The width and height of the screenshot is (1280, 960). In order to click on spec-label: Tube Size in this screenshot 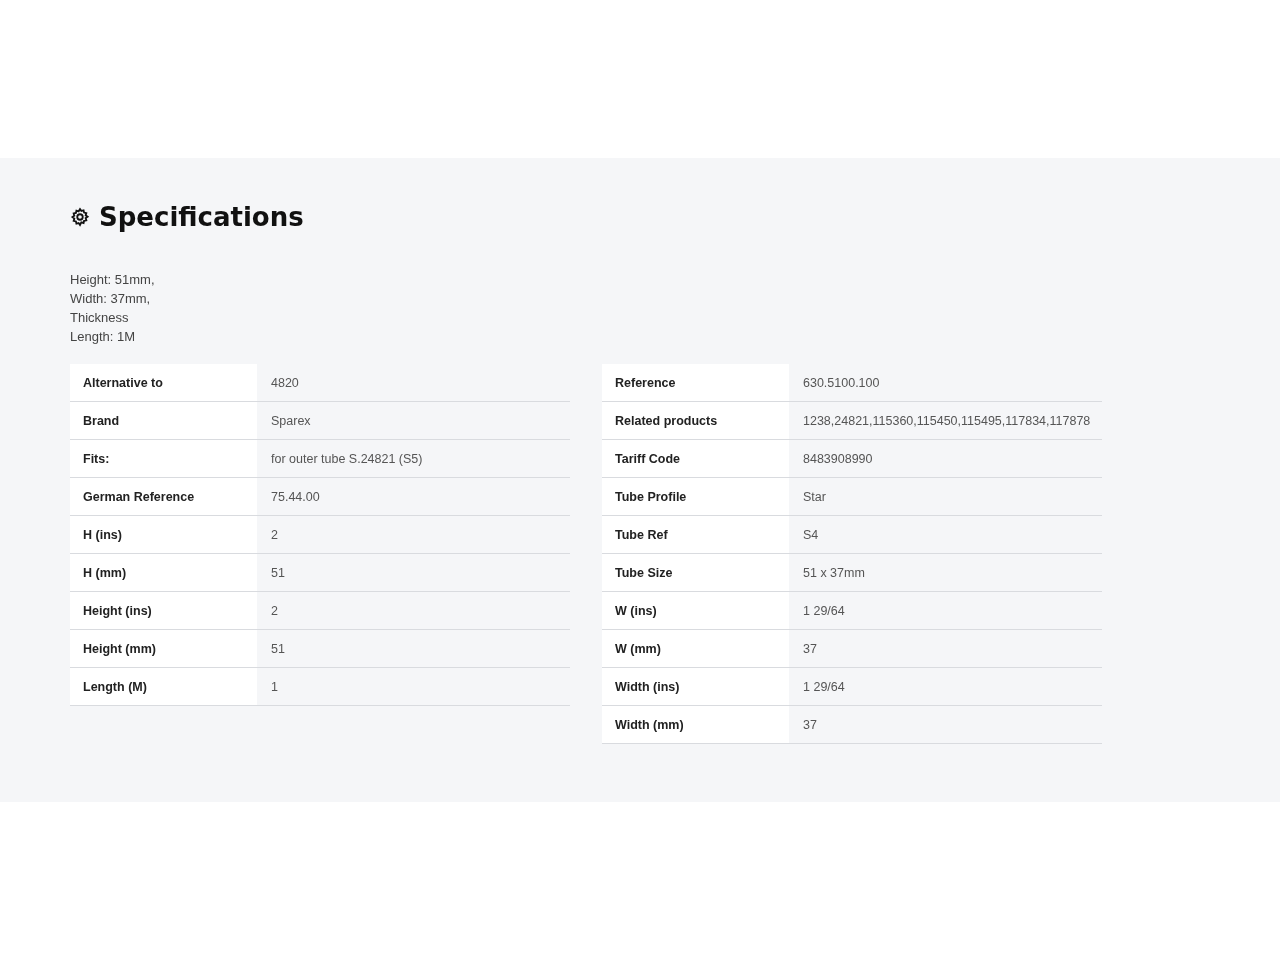, I will do `click(695, 572)`.